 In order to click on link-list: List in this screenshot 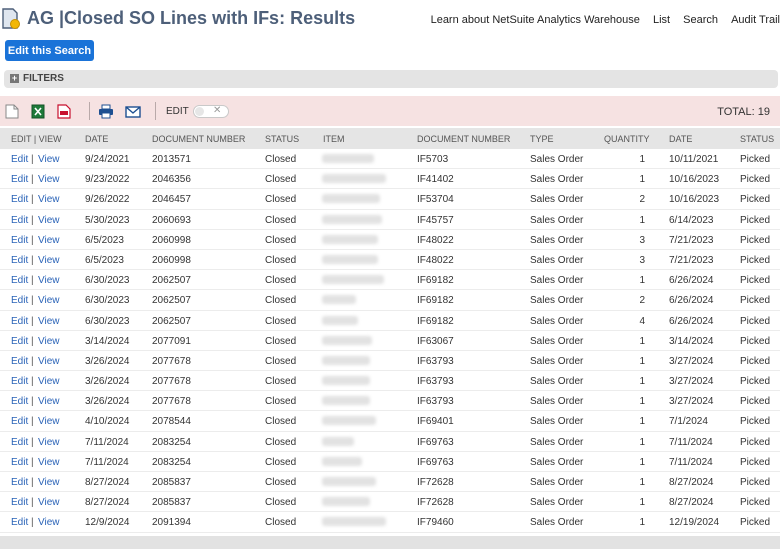, I will do `click(661, 20)`.